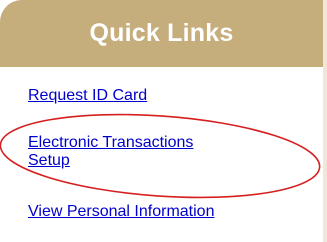 The image size is (327, 242). I want to click on electronic-transactions-label-line2: Setup, so click(49, 160).